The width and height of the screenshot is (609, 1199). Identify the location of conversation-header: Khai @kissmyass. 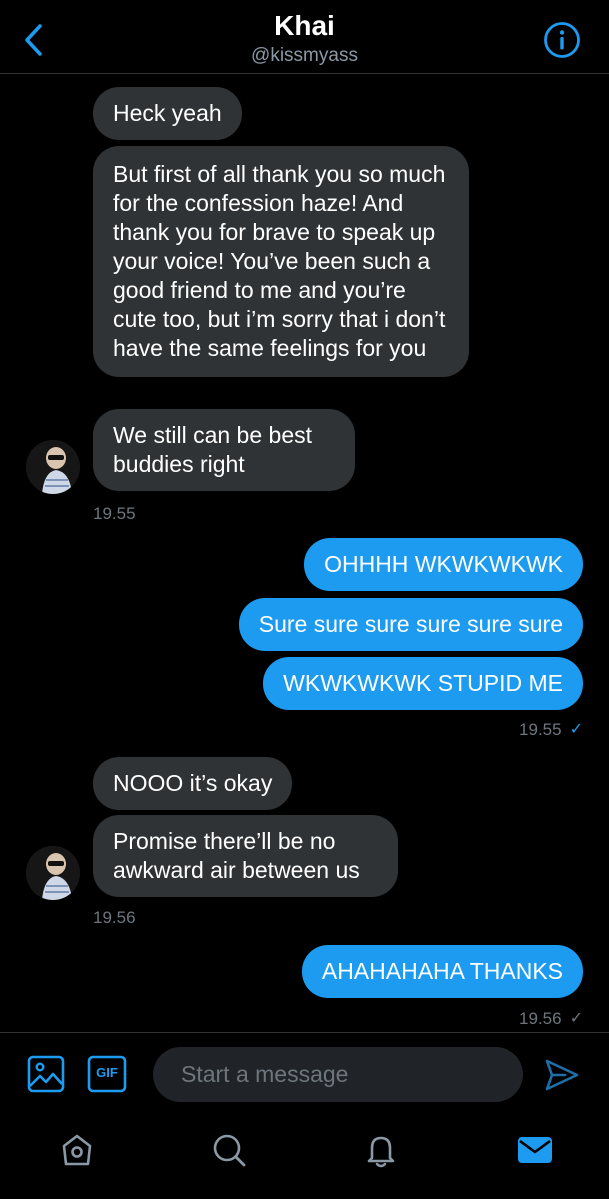
(304, 37).